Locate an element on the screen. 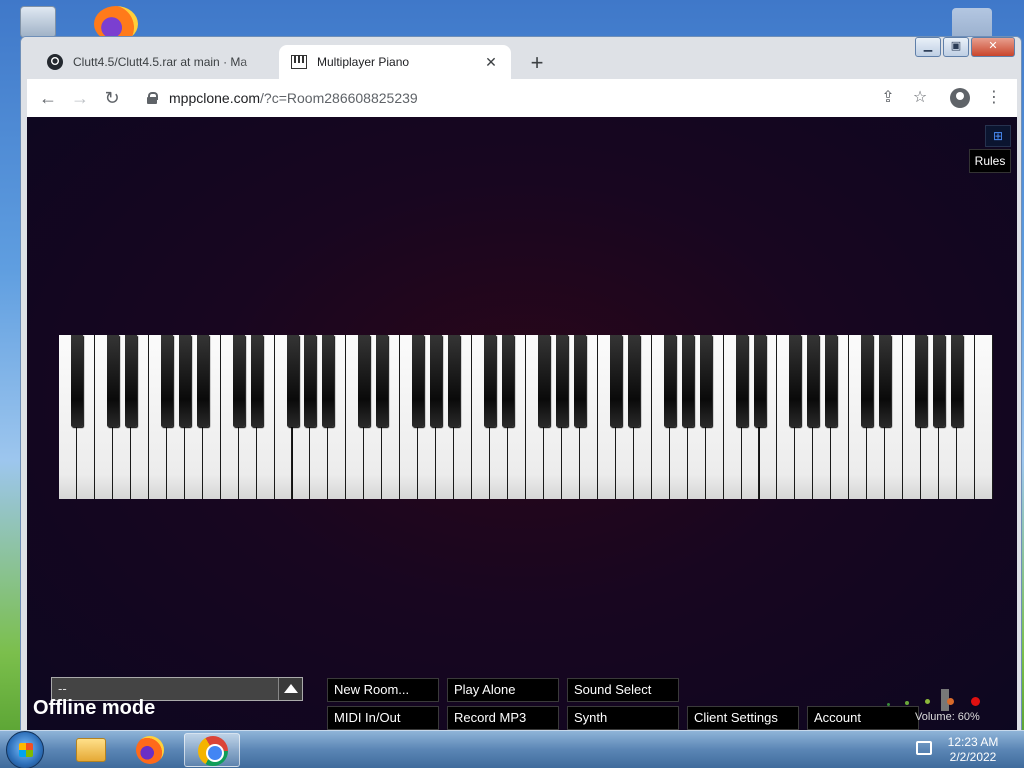  client-settings-button: Client Settings is located at coordinates (743, 718).